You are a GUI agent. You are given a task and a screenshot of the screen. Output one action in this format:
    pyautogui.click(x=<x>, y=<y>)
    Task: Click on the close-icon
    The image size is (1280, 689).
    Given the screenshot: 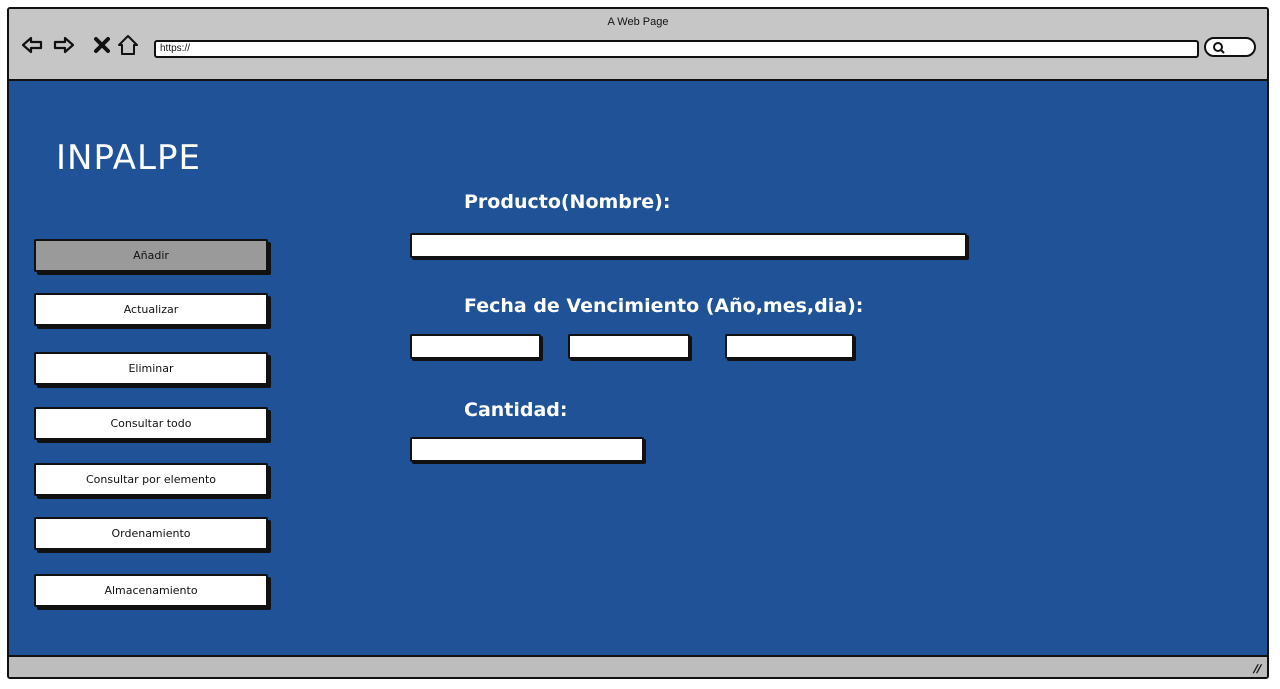 What is the action you would take?
    pyautogui.click(x=102, y=45)
    